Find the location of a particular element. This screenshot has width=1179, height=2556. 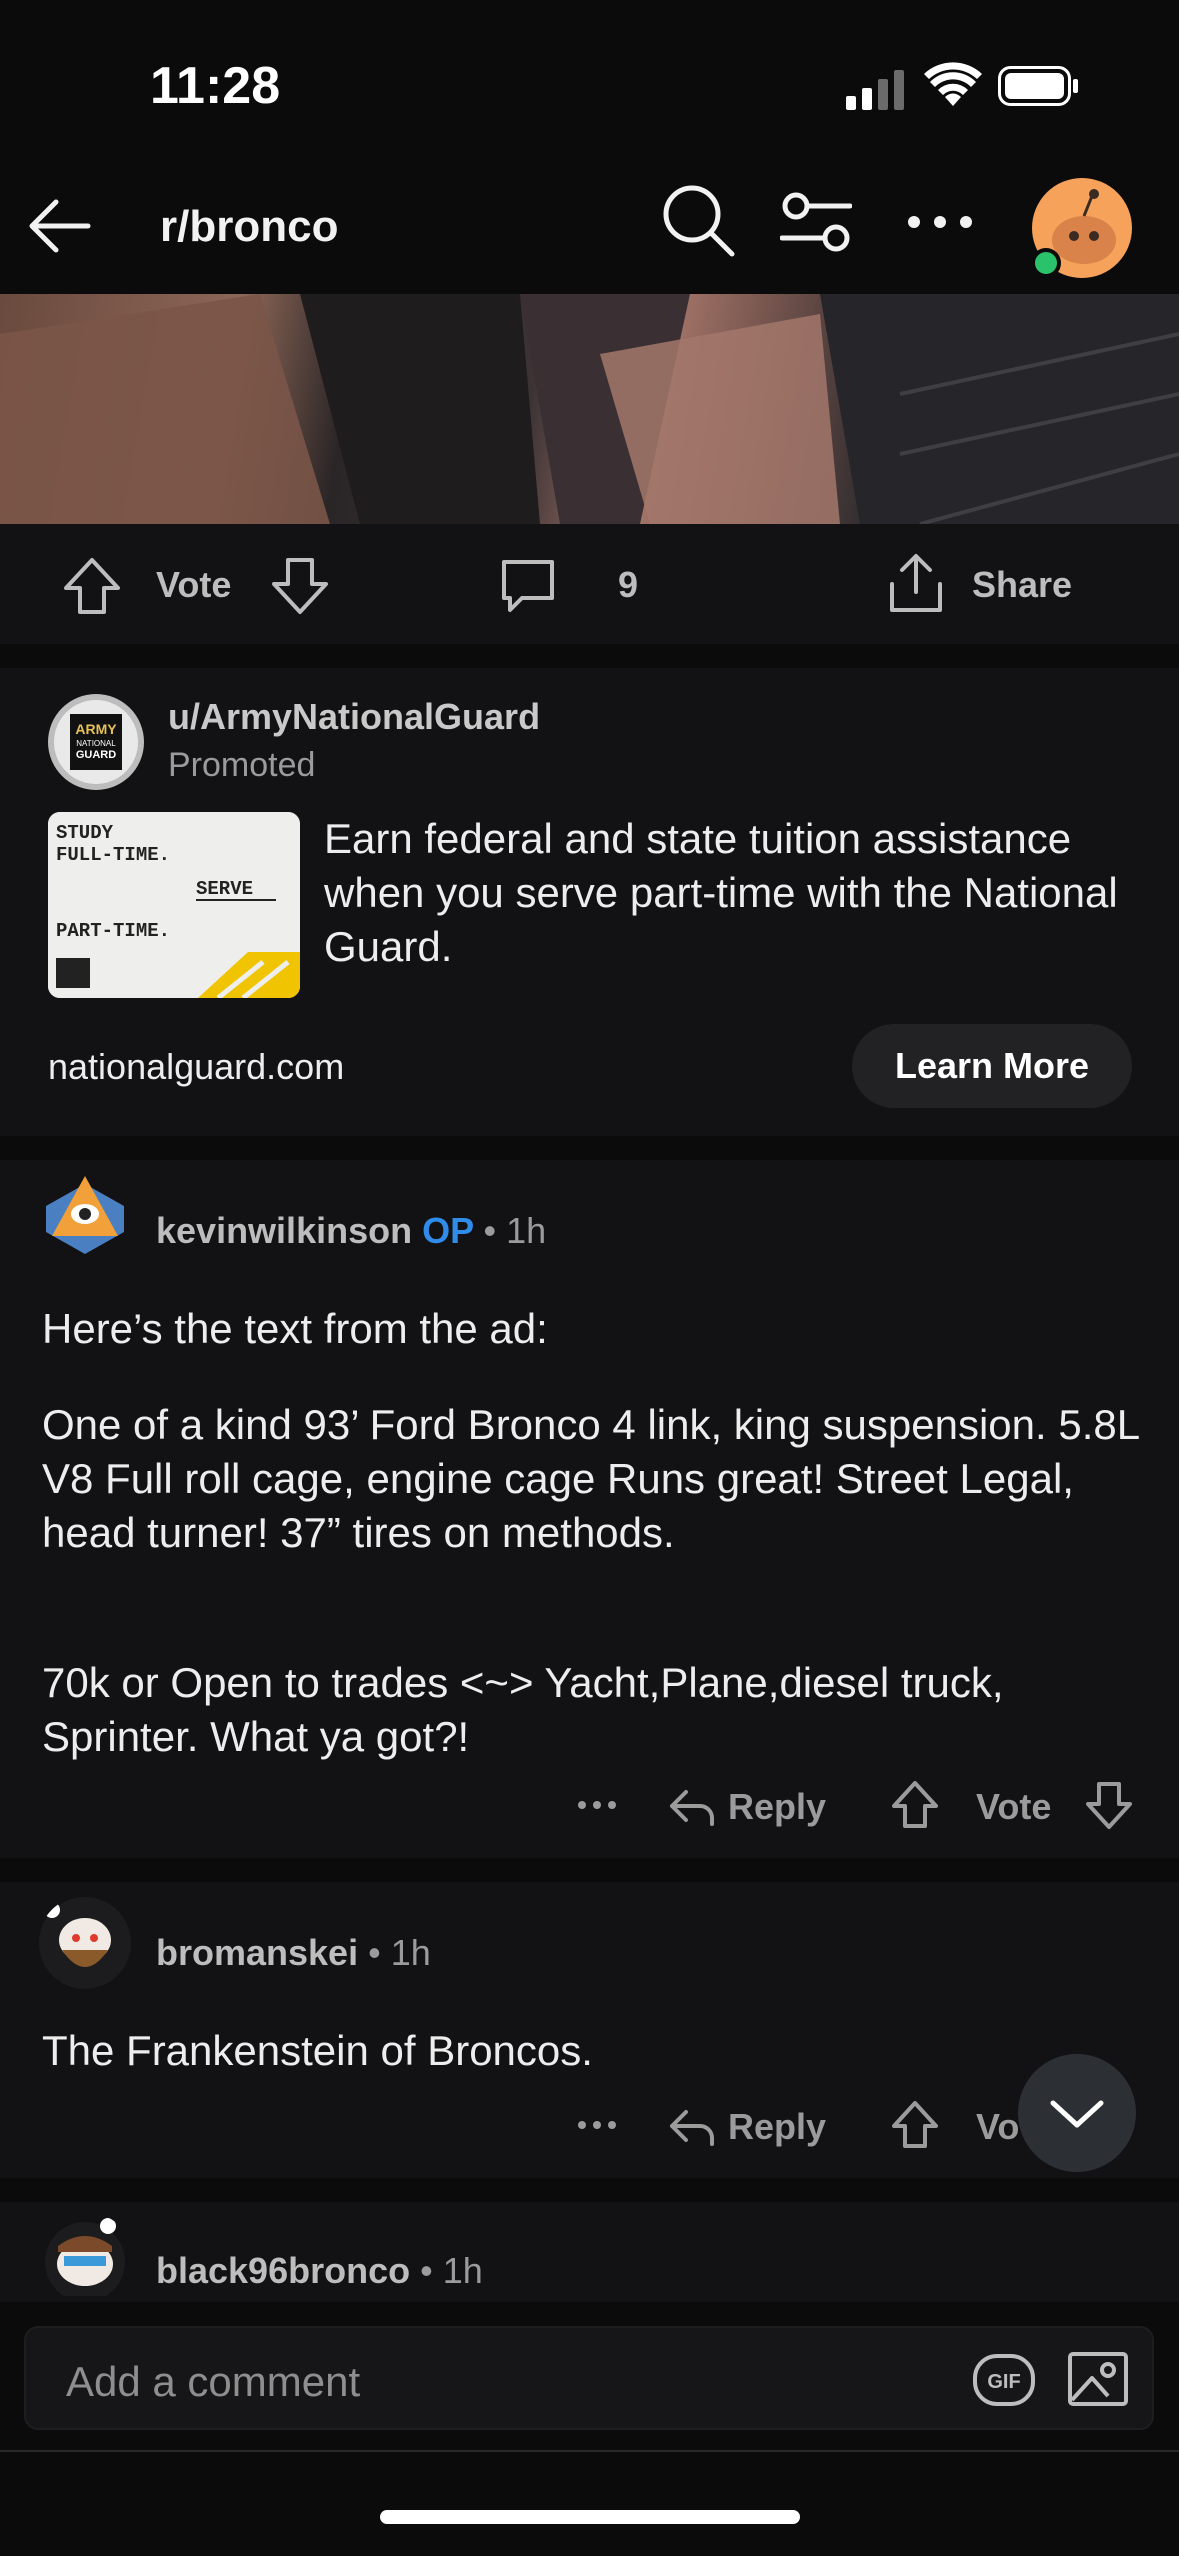

learn-more-button: Learn More is located at coordinates (992, 1066).